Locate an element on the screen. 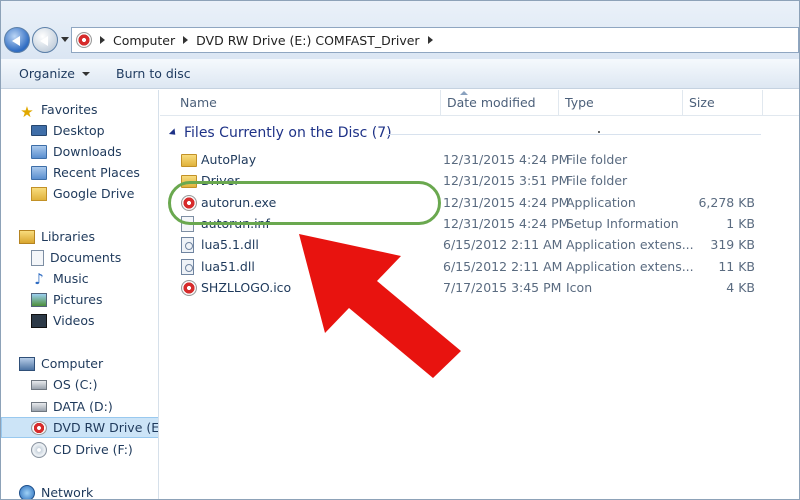 This screenshot has width=800, height=500. downloads-icon is located at coordinates (39, 151).